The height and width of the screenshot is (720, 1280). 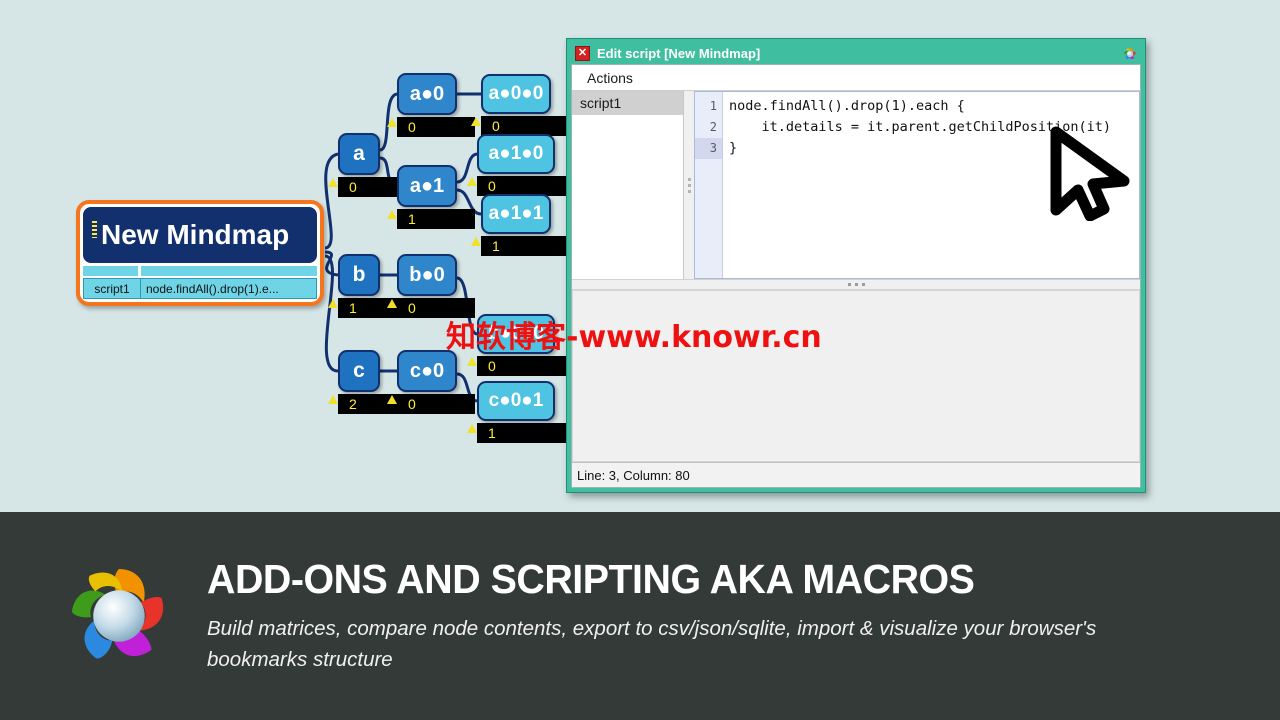 I want to click on node-label: b●0, so click(x=427, y=275).